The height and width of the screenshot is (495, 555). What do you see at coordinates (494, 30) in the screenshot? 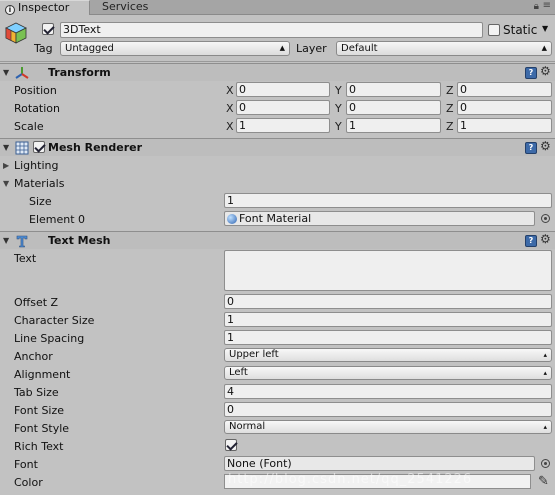
I see `static-checkbox` at bounding box center [494, 30].